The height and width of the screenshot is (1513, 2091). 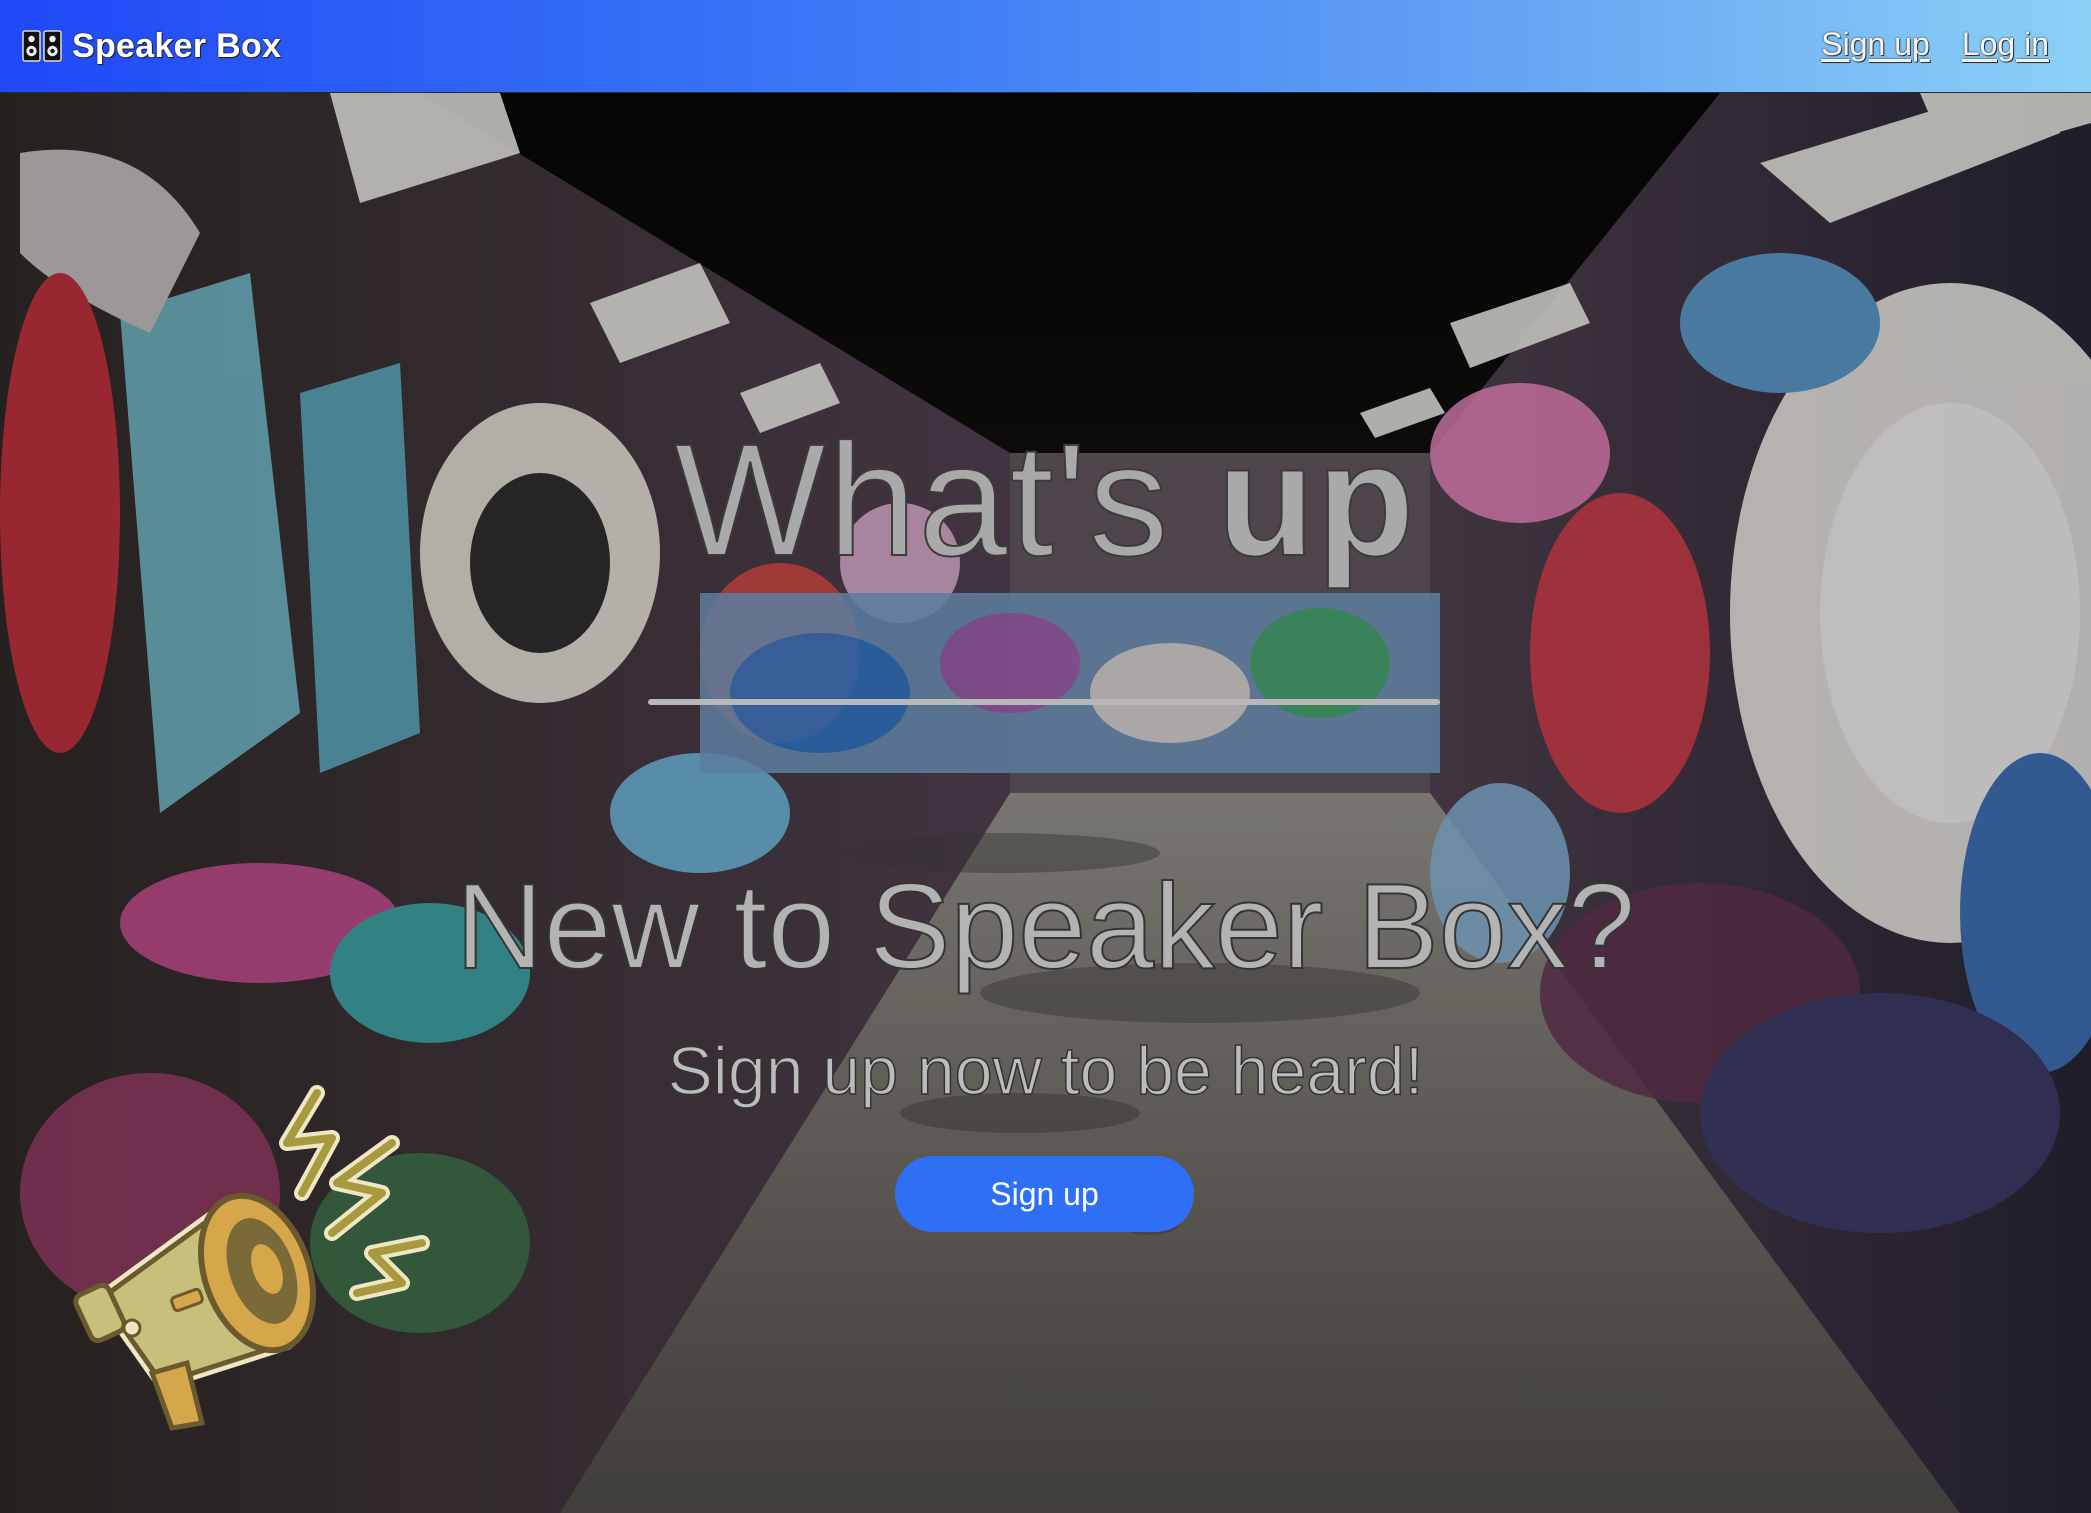 What do you see at coordinates (1316, 499) in the screenshot?
I see `headline-bold: up` at bounding box center [1316, 499].